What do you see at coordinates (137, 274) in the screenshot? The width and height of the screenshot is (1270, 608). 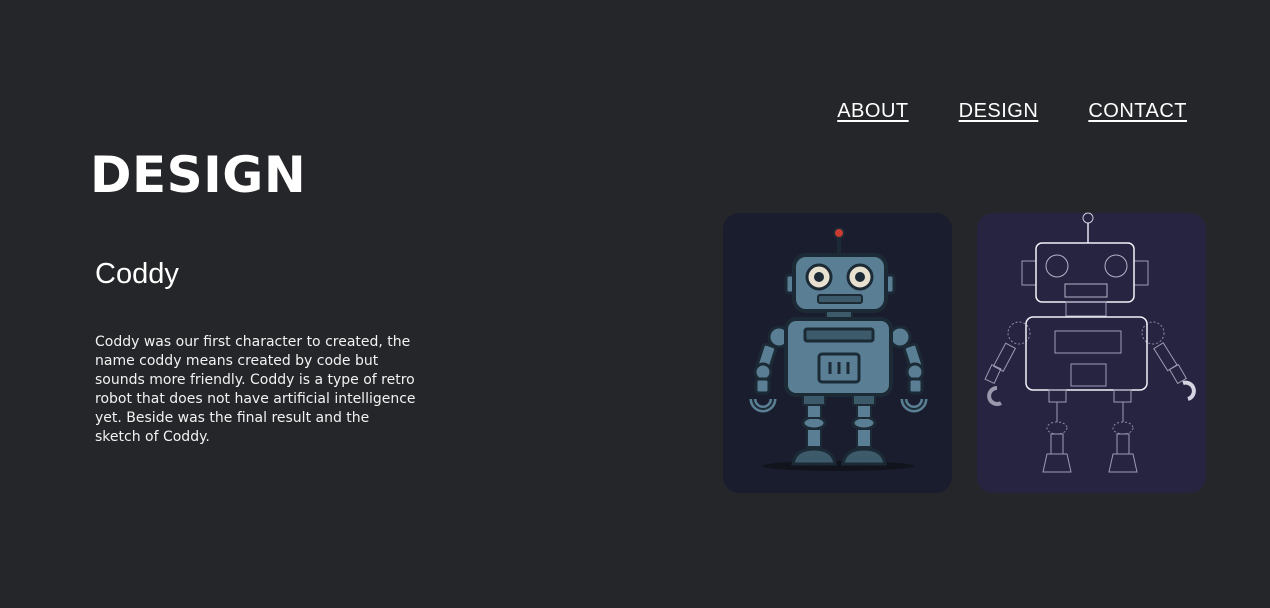 I see `character-name: Coddy` at bounding box center [137, 274].